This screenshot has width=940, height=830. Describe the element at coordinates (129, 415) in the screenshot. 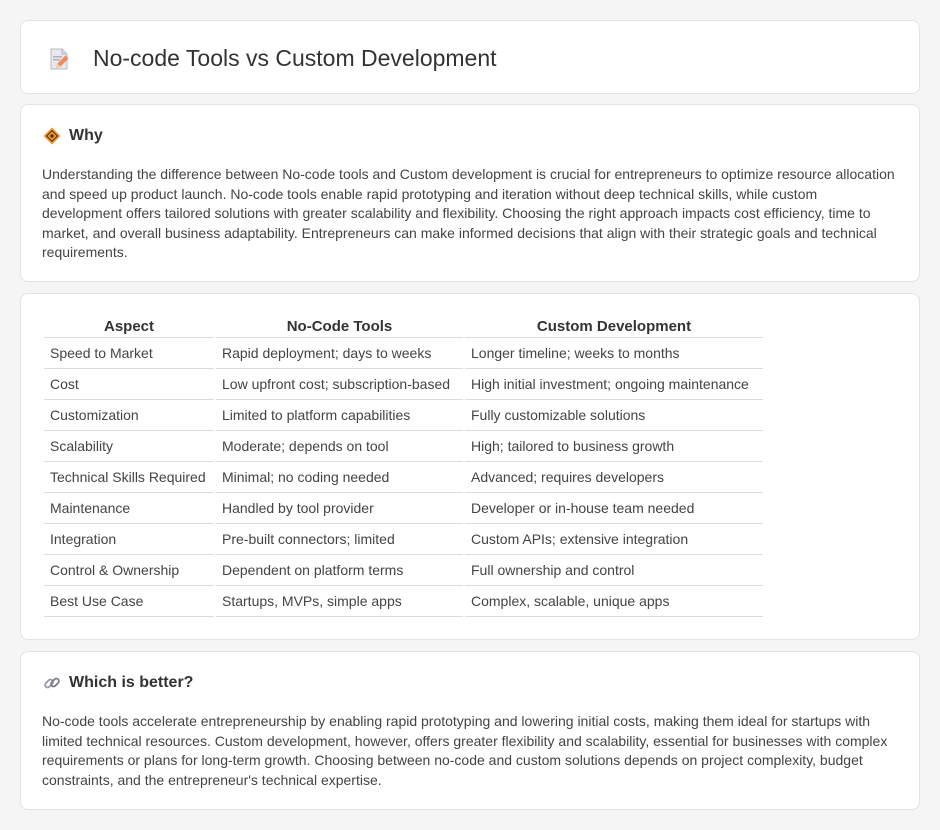

I see `row-aspect: Customization` at that location.